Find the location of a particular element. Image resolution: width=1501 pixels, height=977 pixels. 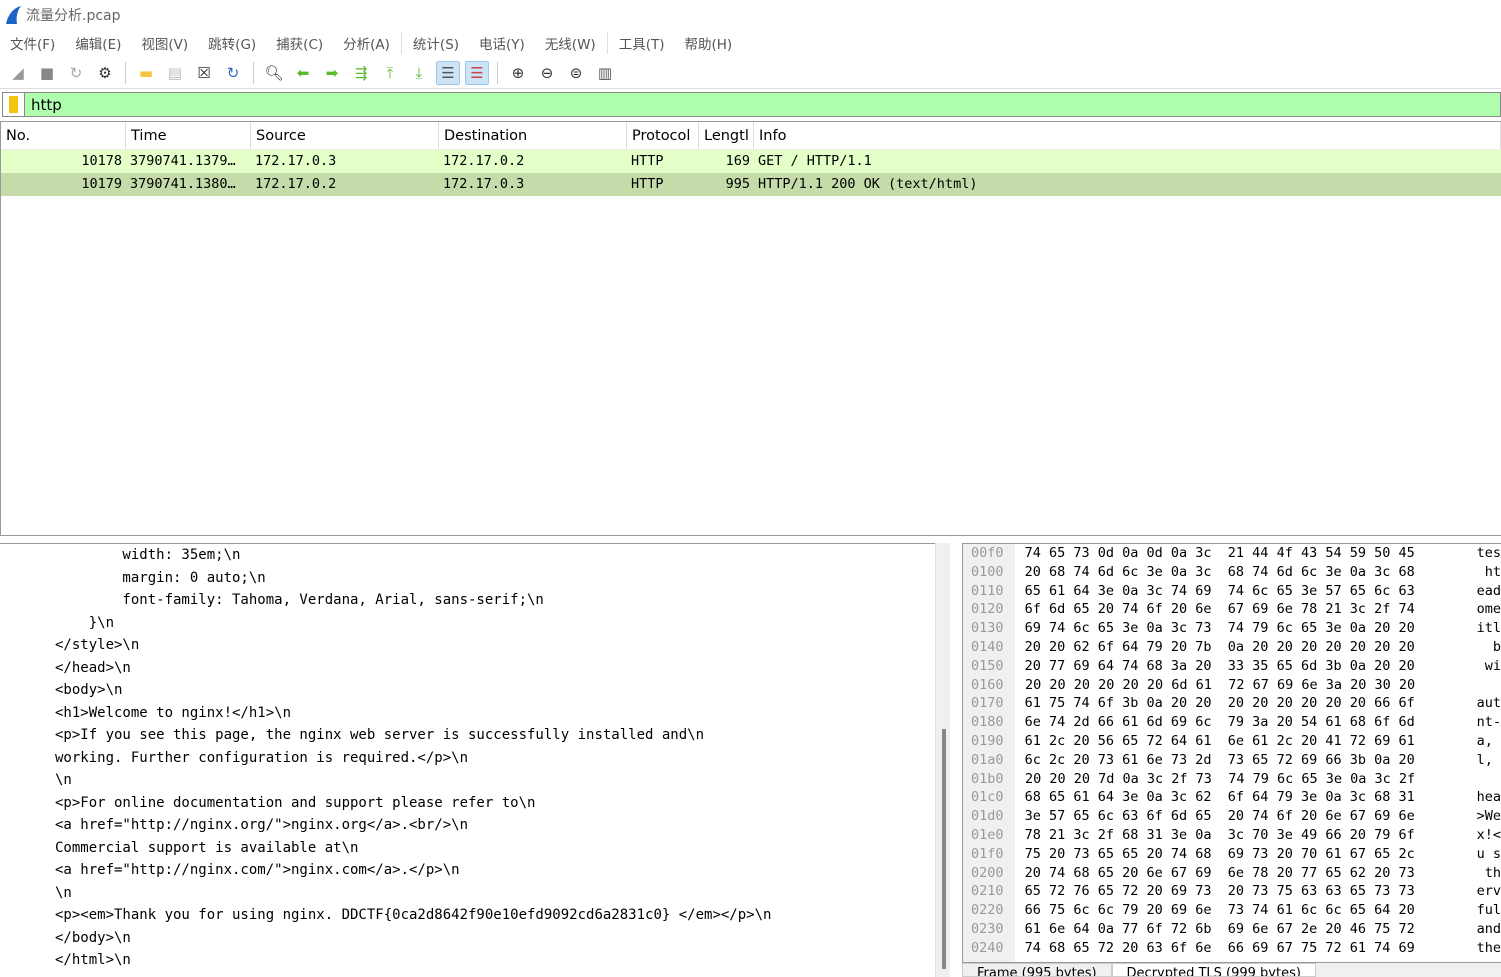

menu-item: 分析(A) is located at coordinates (366, 43).